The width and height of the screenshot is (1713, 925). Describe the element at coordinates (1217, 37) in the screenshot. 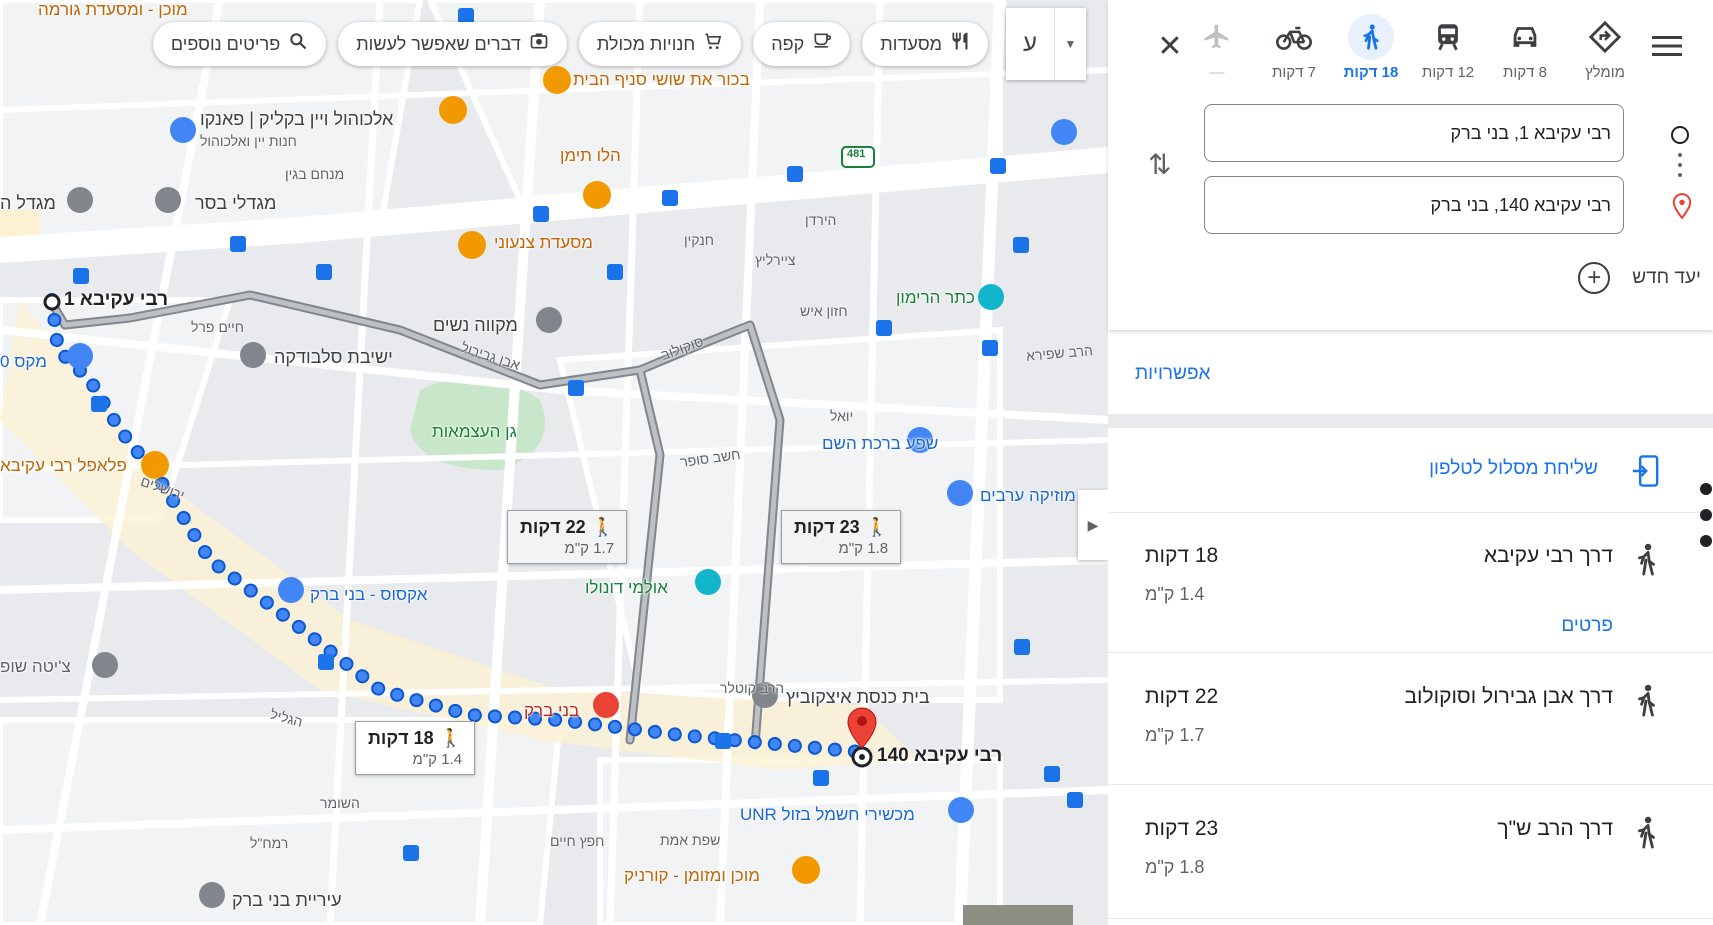

I see `flight-icon` at that location.